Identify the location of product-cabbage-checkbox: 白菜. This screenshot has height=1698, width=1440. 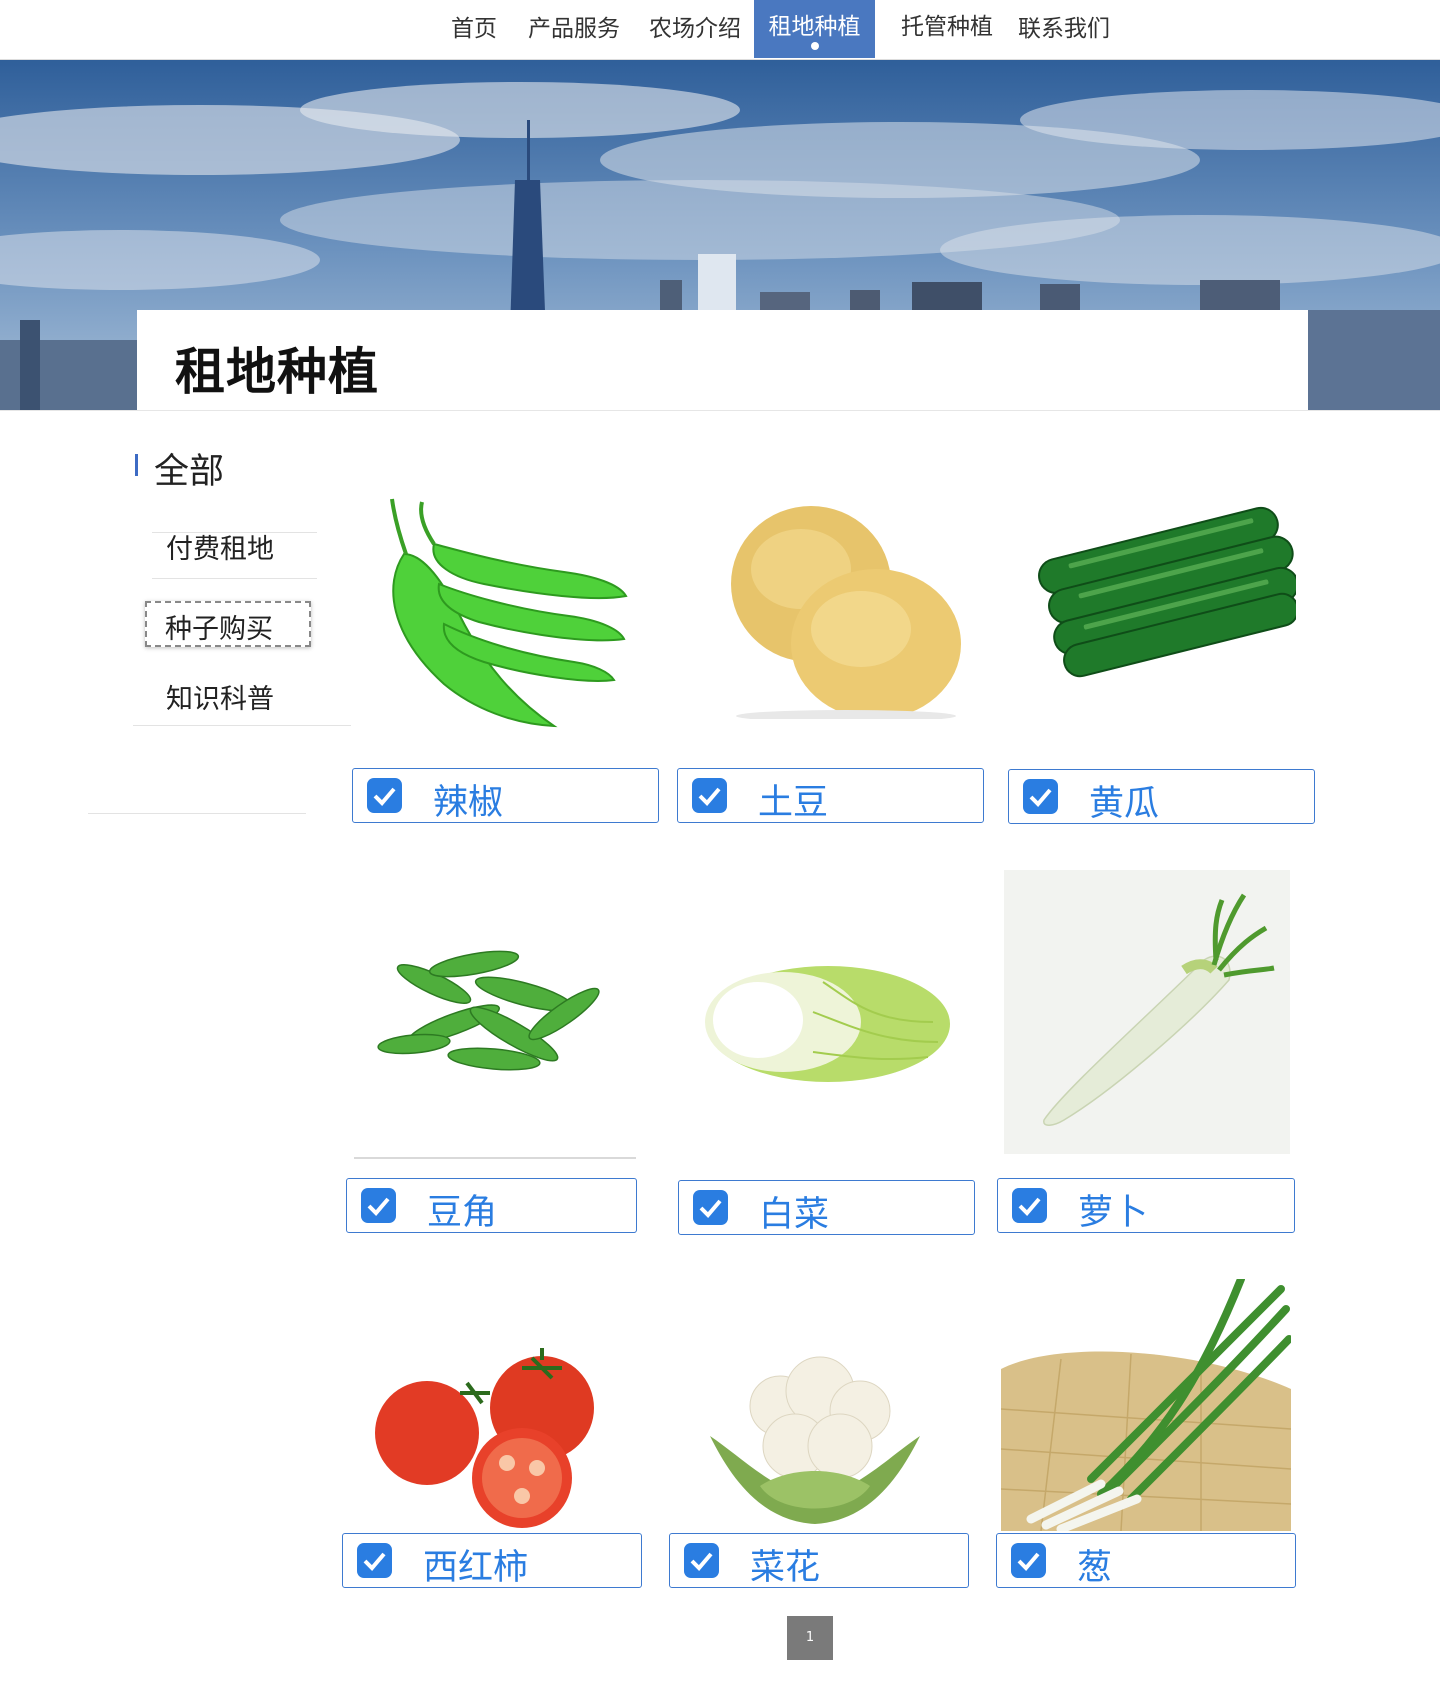
(826, 1207).